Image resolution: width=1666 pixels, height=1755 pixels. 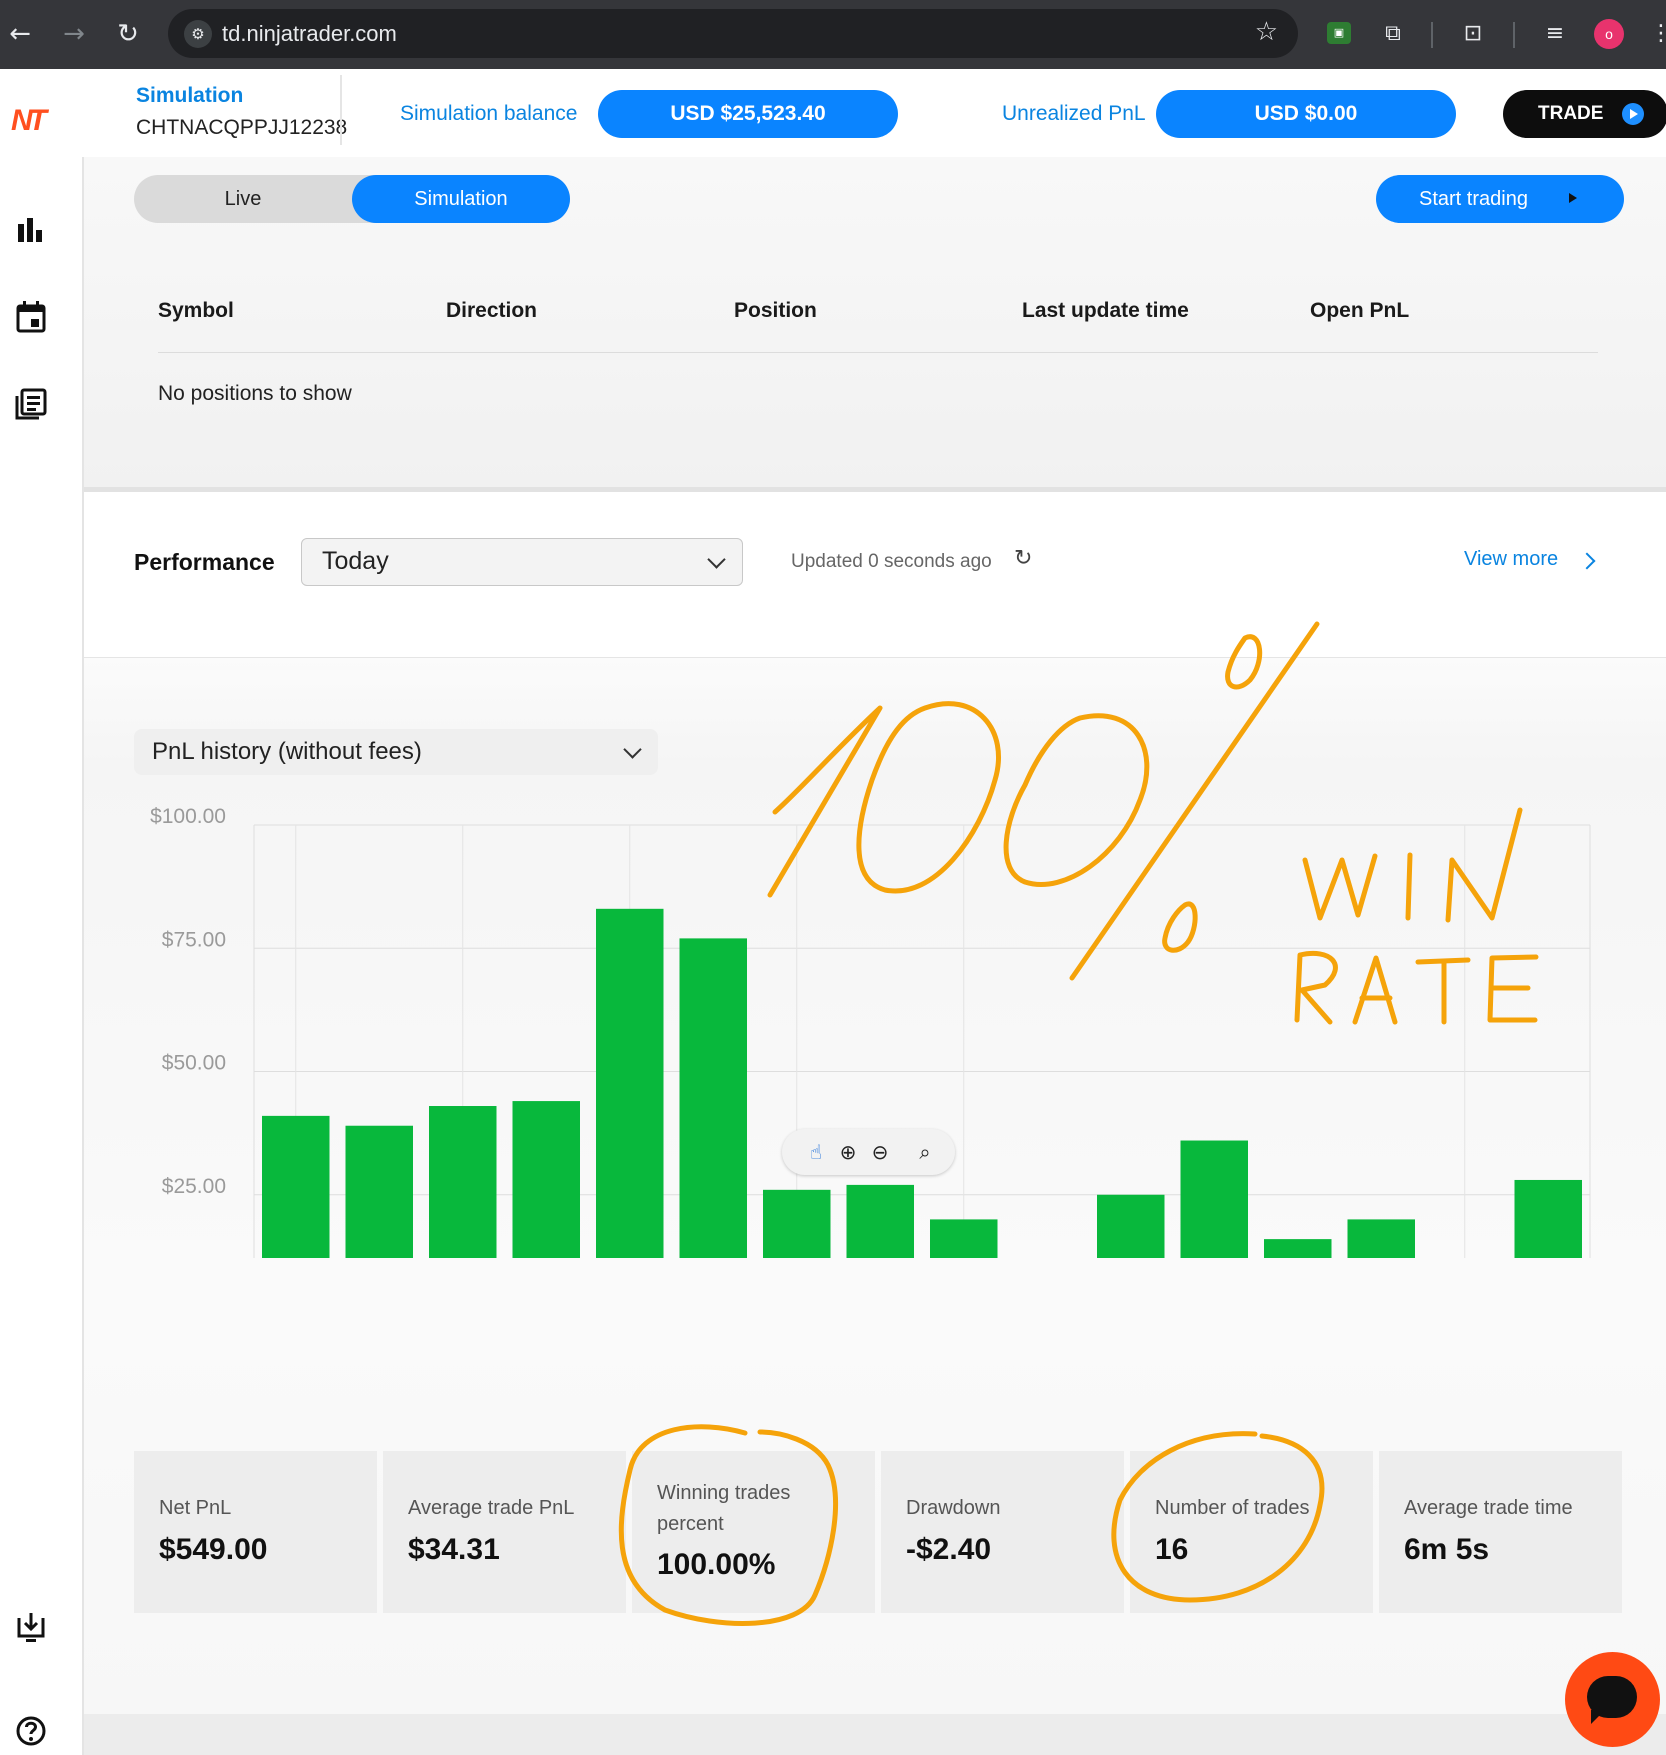 I want to click on y-tick-label: $75.00, so click(x=194, y=939).